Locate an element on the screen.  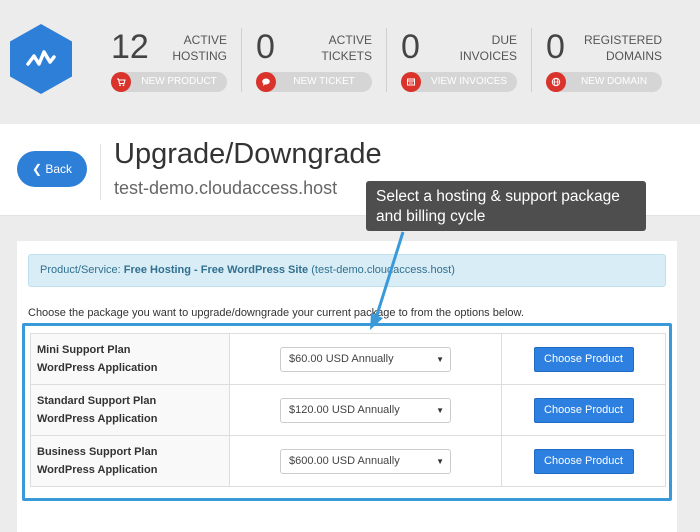
globe-icon is located at coordinates (556, 82).